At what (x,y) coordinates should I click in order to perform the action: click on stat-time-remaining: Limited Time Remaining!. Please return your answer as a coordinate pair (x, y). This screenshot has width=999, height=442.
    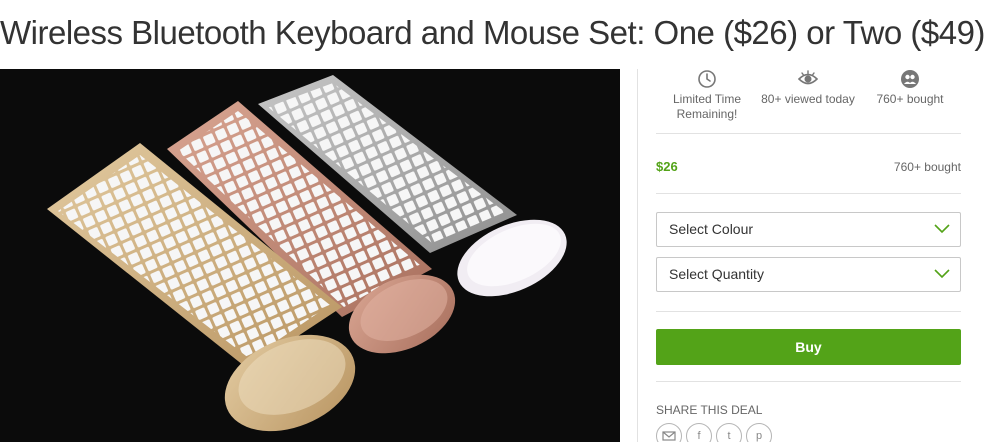
    Looking at the image, I should click on (707, 95).